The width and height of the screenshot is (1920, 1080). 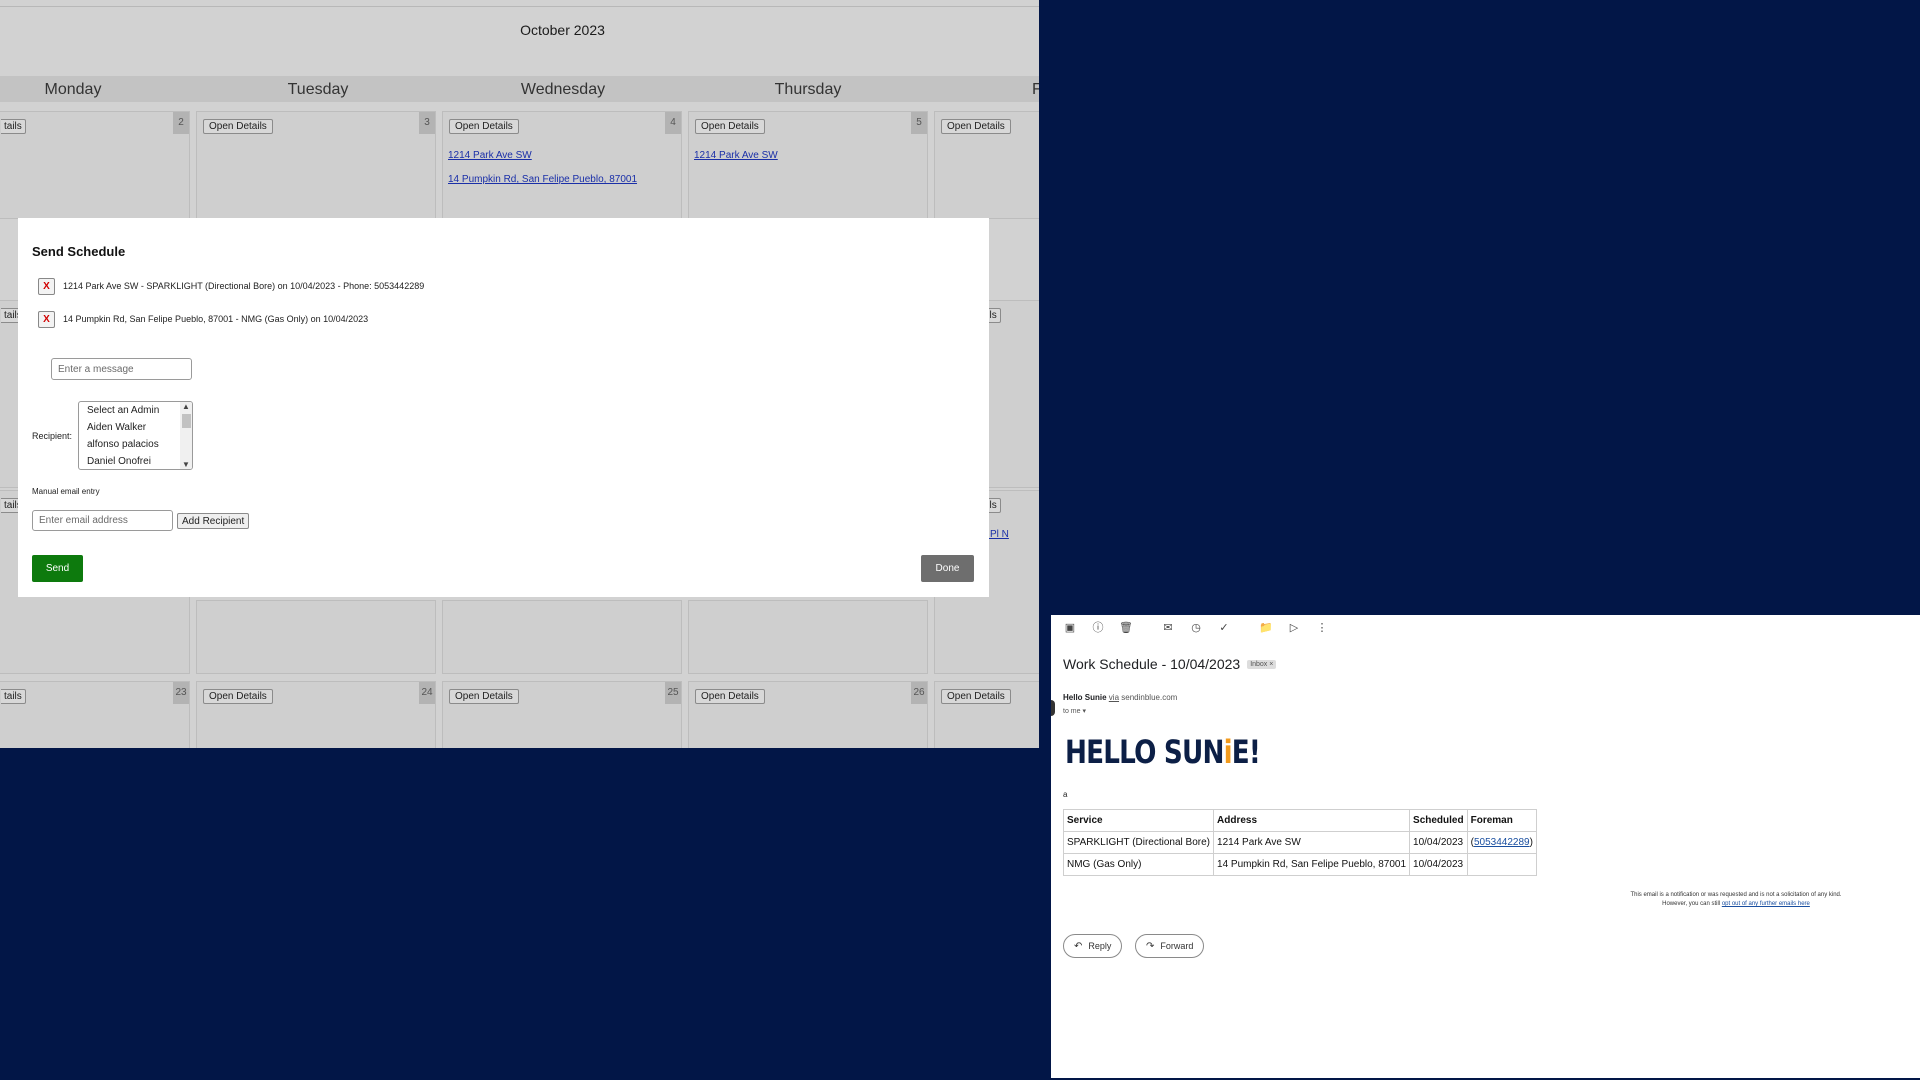 What do you see at coordinates (1078, 946) in the screenshot?
I see `reply-icon: ↶` at bounding box center [1078, 946].